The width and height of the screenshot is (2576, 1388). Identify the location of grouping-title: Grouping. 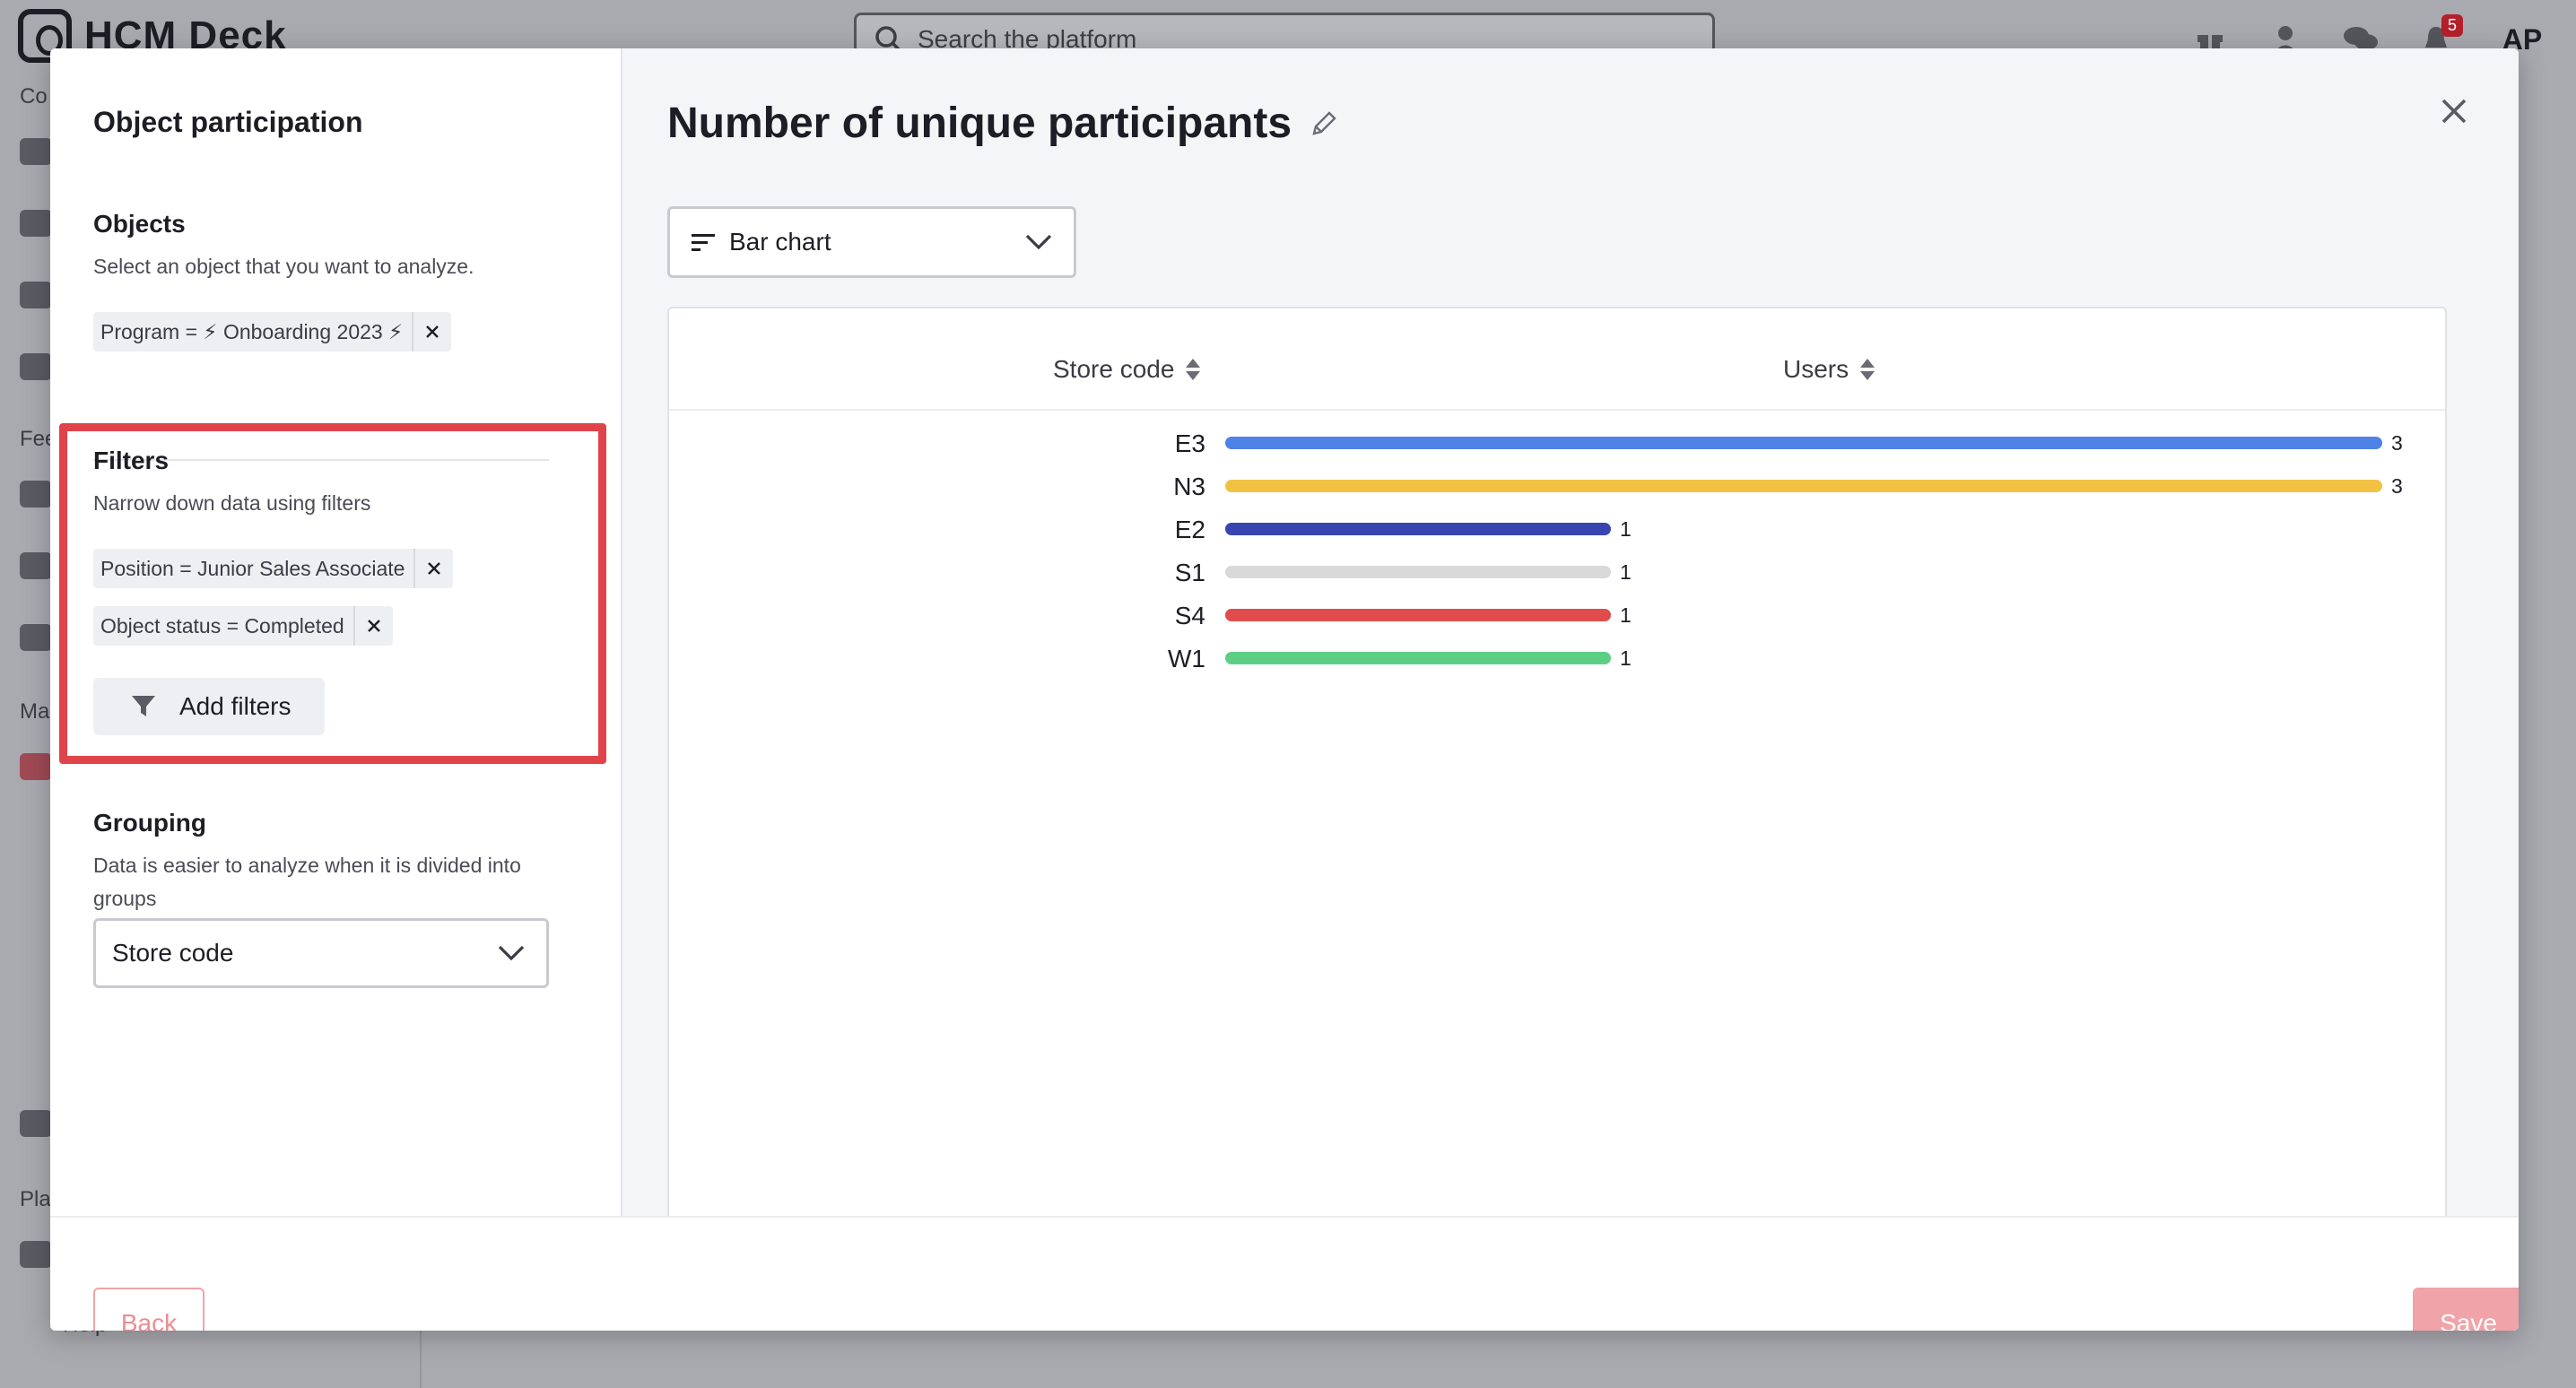
(149, 823).